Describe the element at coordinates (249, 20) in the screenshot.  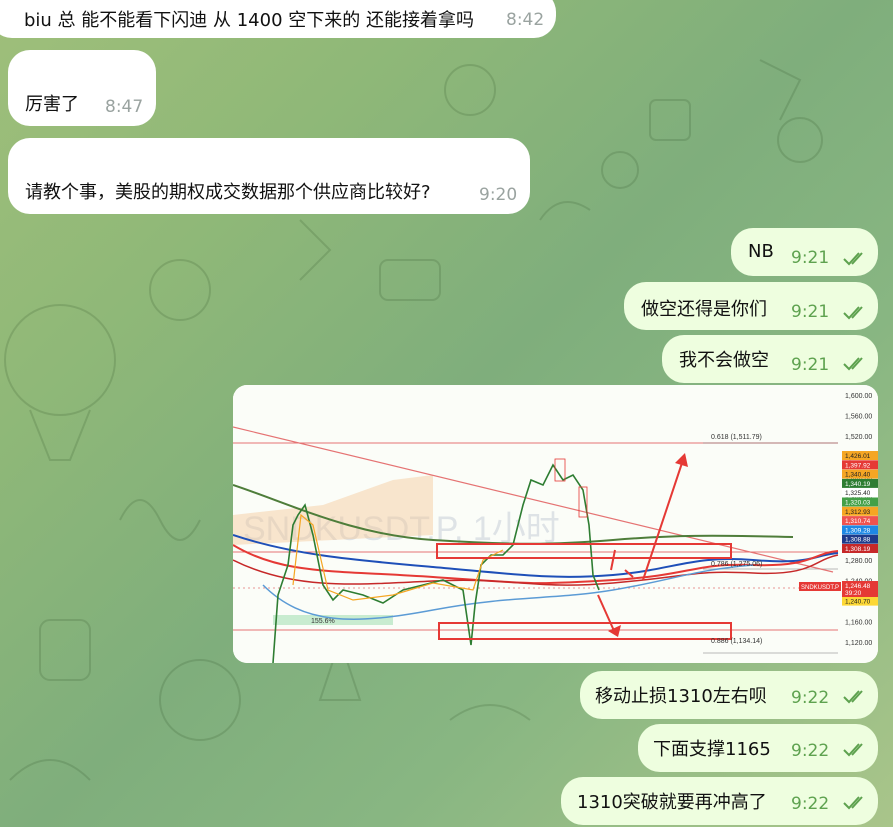
I see `message-text: biu 总 能不能看下闪迪 从 1400 空下来的 还能接着拿吗` at that location.